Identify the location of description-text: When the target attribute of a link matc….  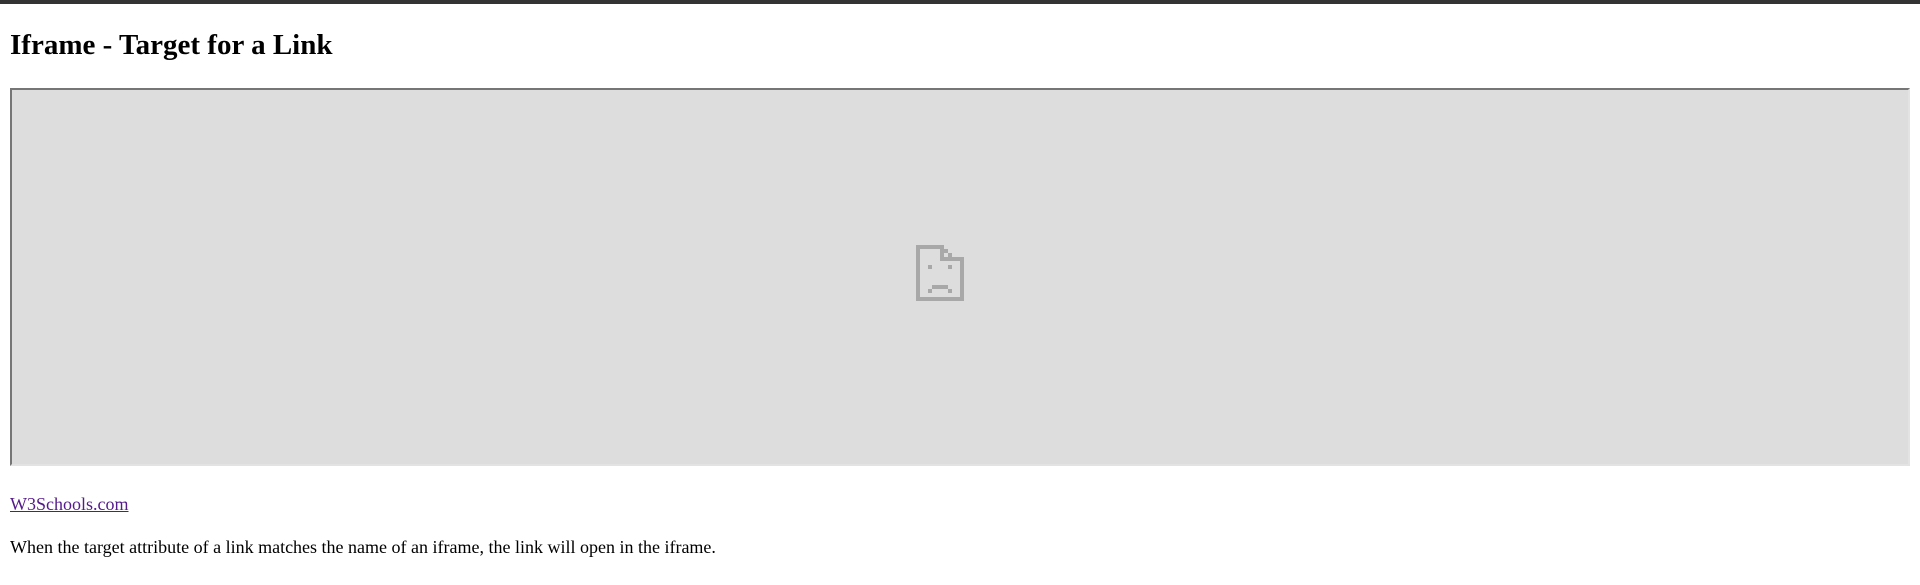
(363, 547).